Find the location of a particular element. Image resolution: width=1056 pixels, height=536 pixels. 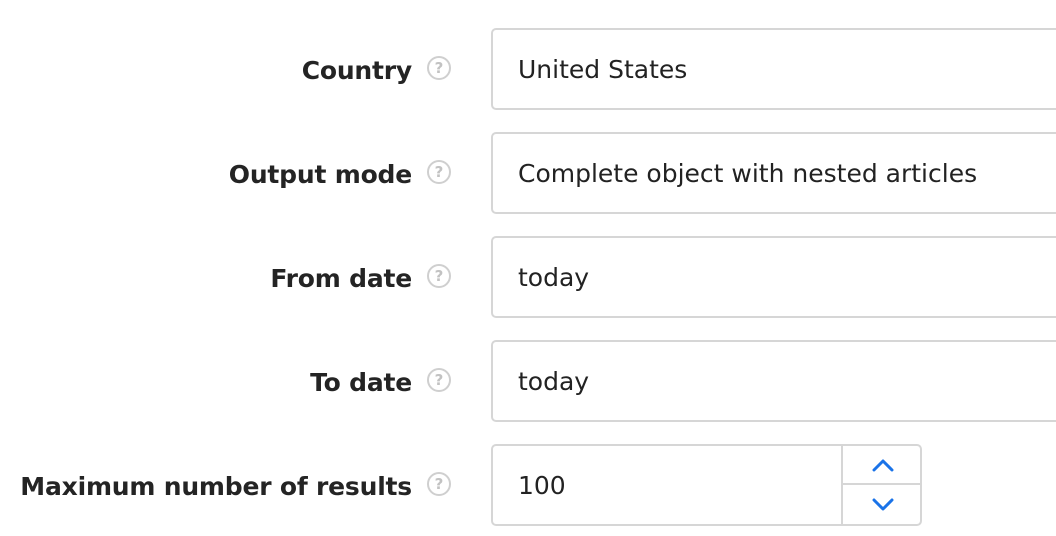

increment-button is located at coordinates (882, 465).